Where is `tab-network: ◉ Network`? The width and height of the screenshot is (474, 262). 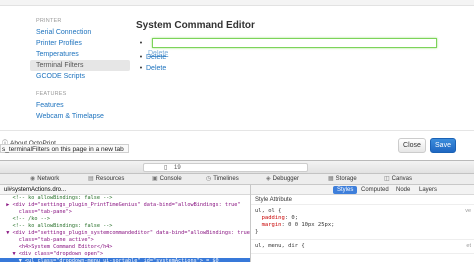
tab-network: ◉ Network is located at coordinates (44, 179).